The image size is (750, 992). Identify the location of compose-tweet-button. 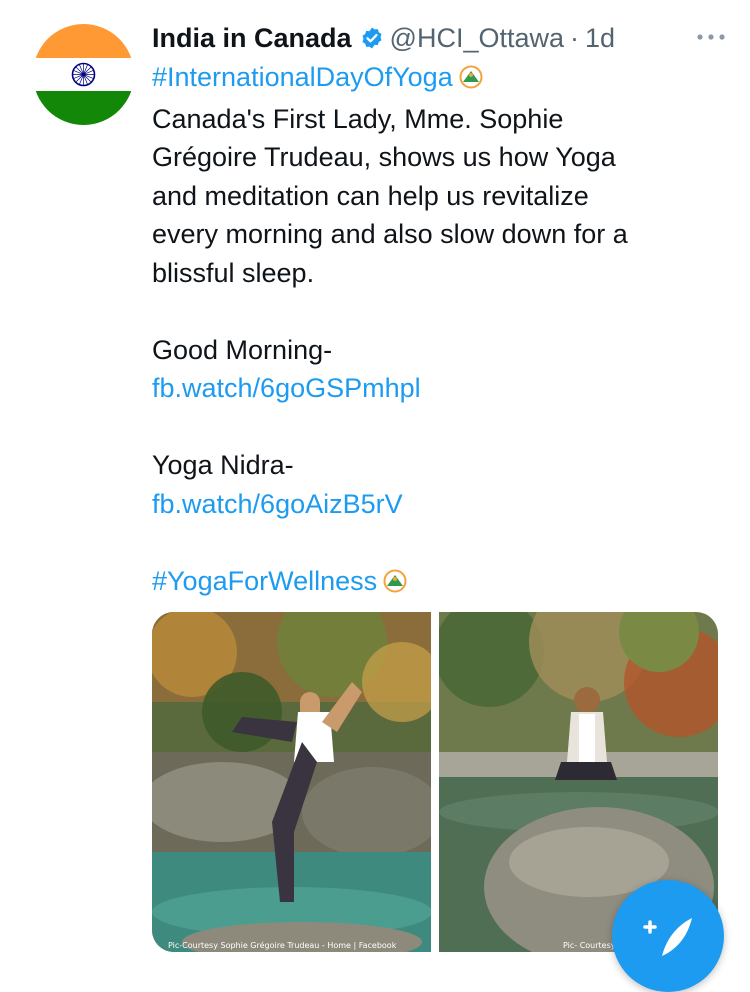
(668, 936).